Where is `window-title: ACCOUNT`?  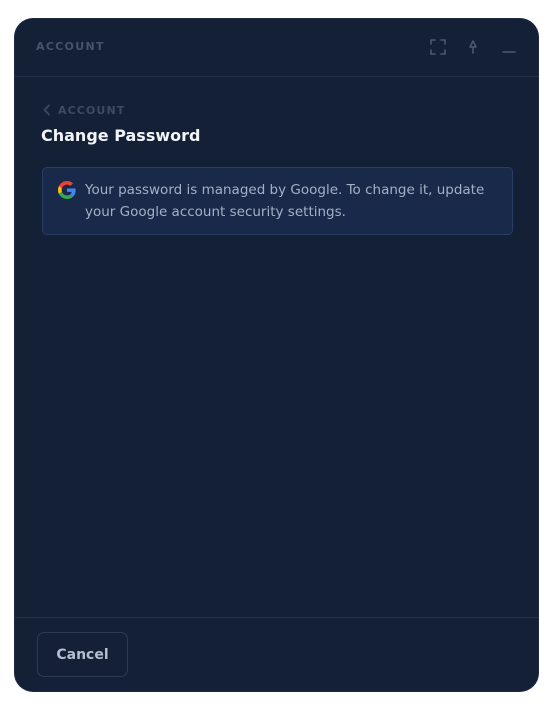 window-title: ACCOUNT is located at coordinates (70, 46).